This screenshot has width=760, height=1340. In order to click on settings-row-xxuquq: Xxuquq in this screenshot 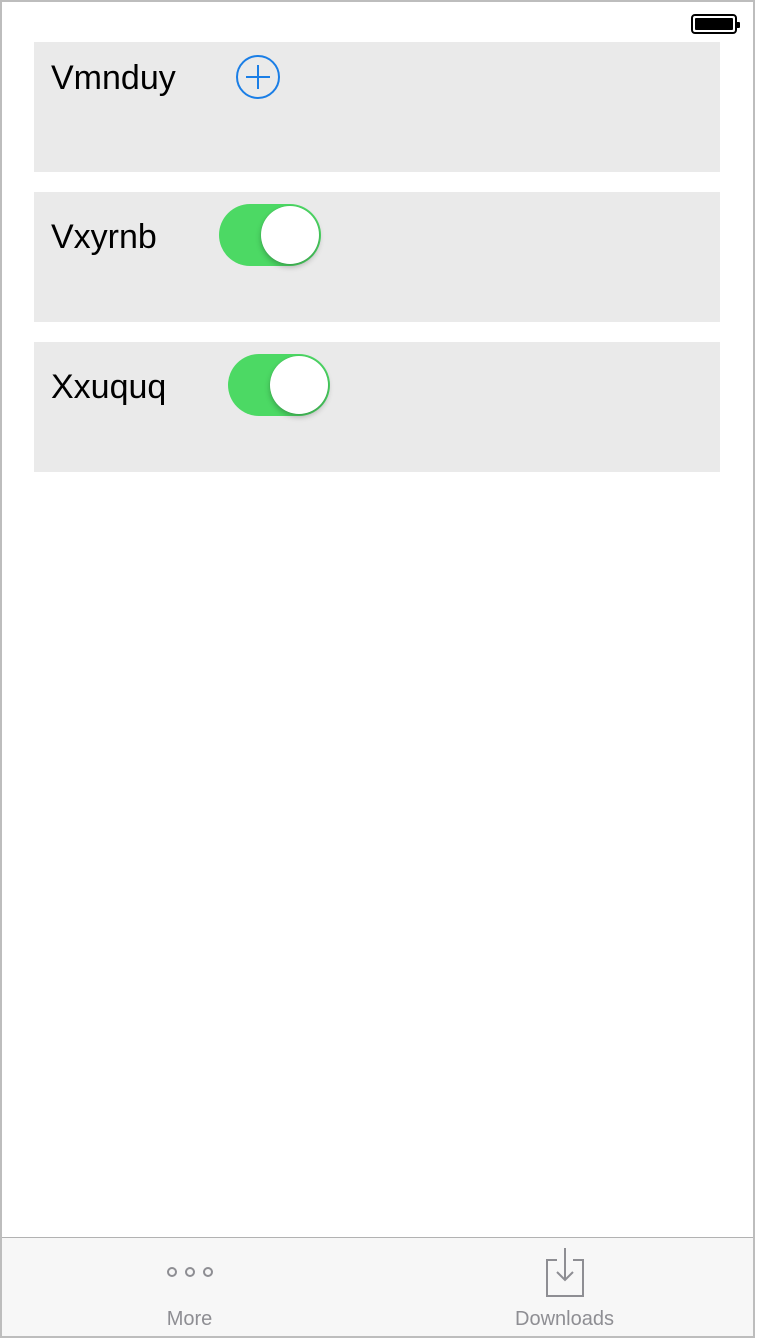, I will do `click(377, 407)`.